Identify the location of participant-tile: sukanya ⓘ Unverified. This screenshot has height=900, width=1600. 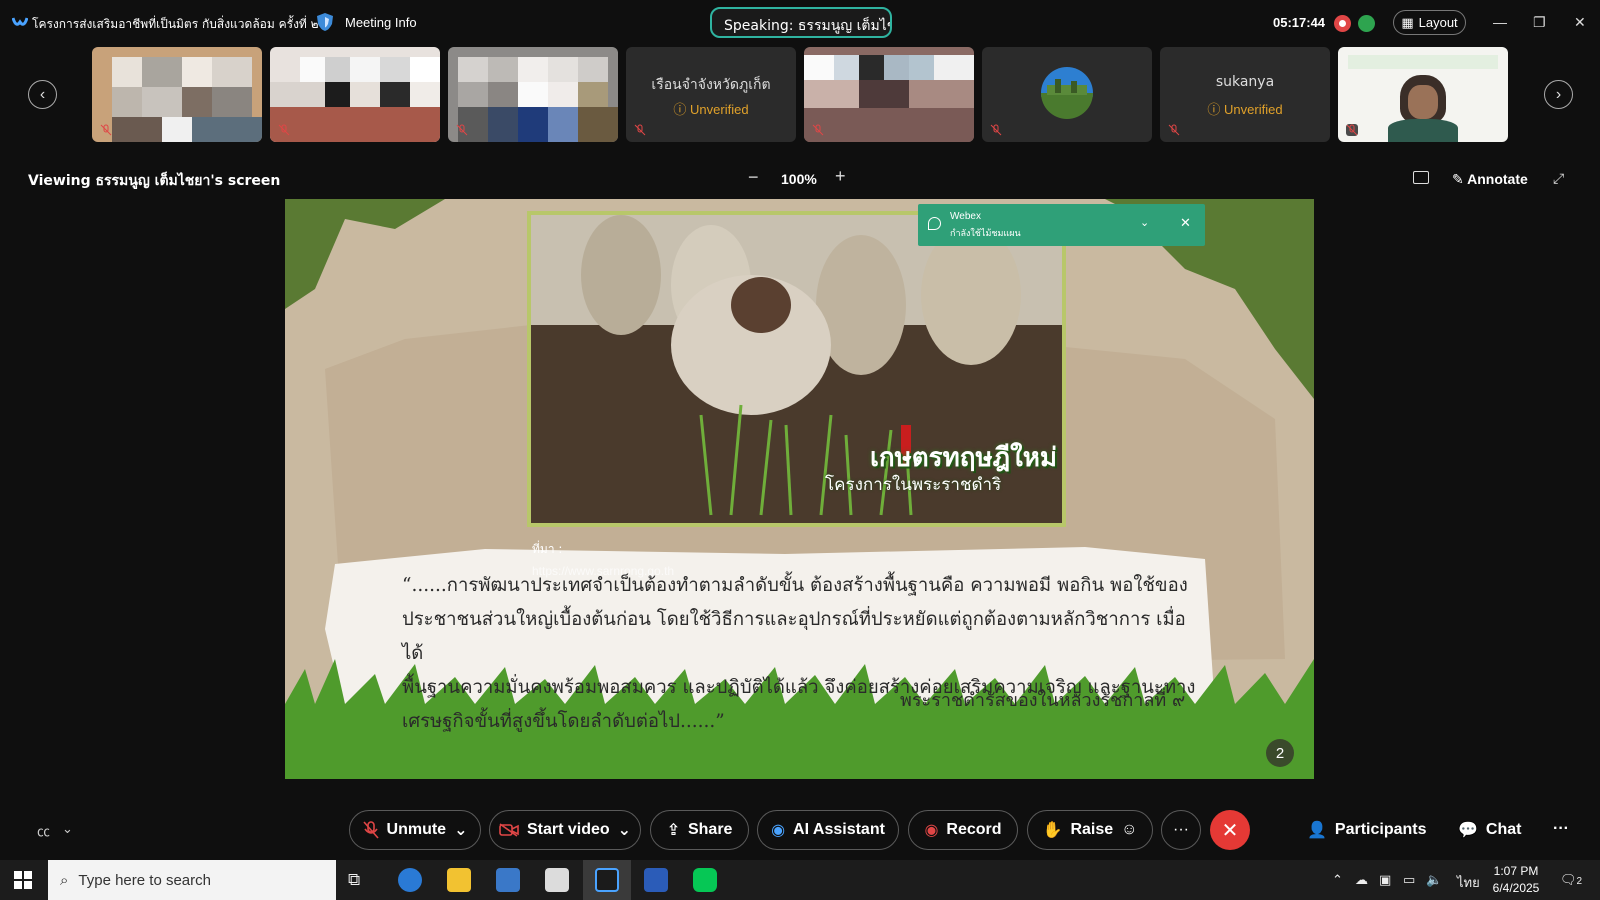
(1245, 94).